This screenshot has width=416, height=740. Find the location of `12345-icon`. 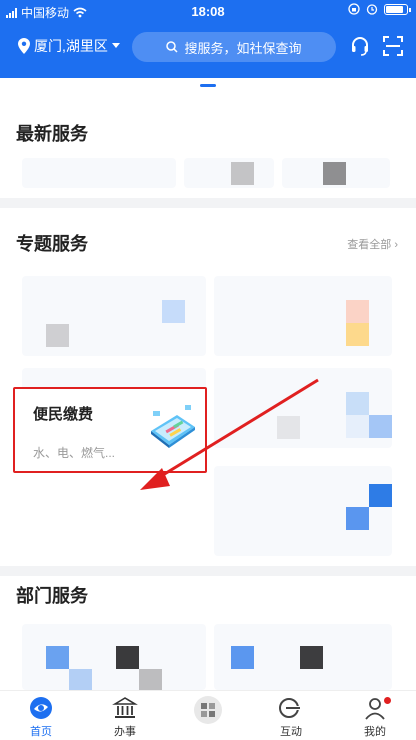

12345-icon is located at coordinates (289, 708).